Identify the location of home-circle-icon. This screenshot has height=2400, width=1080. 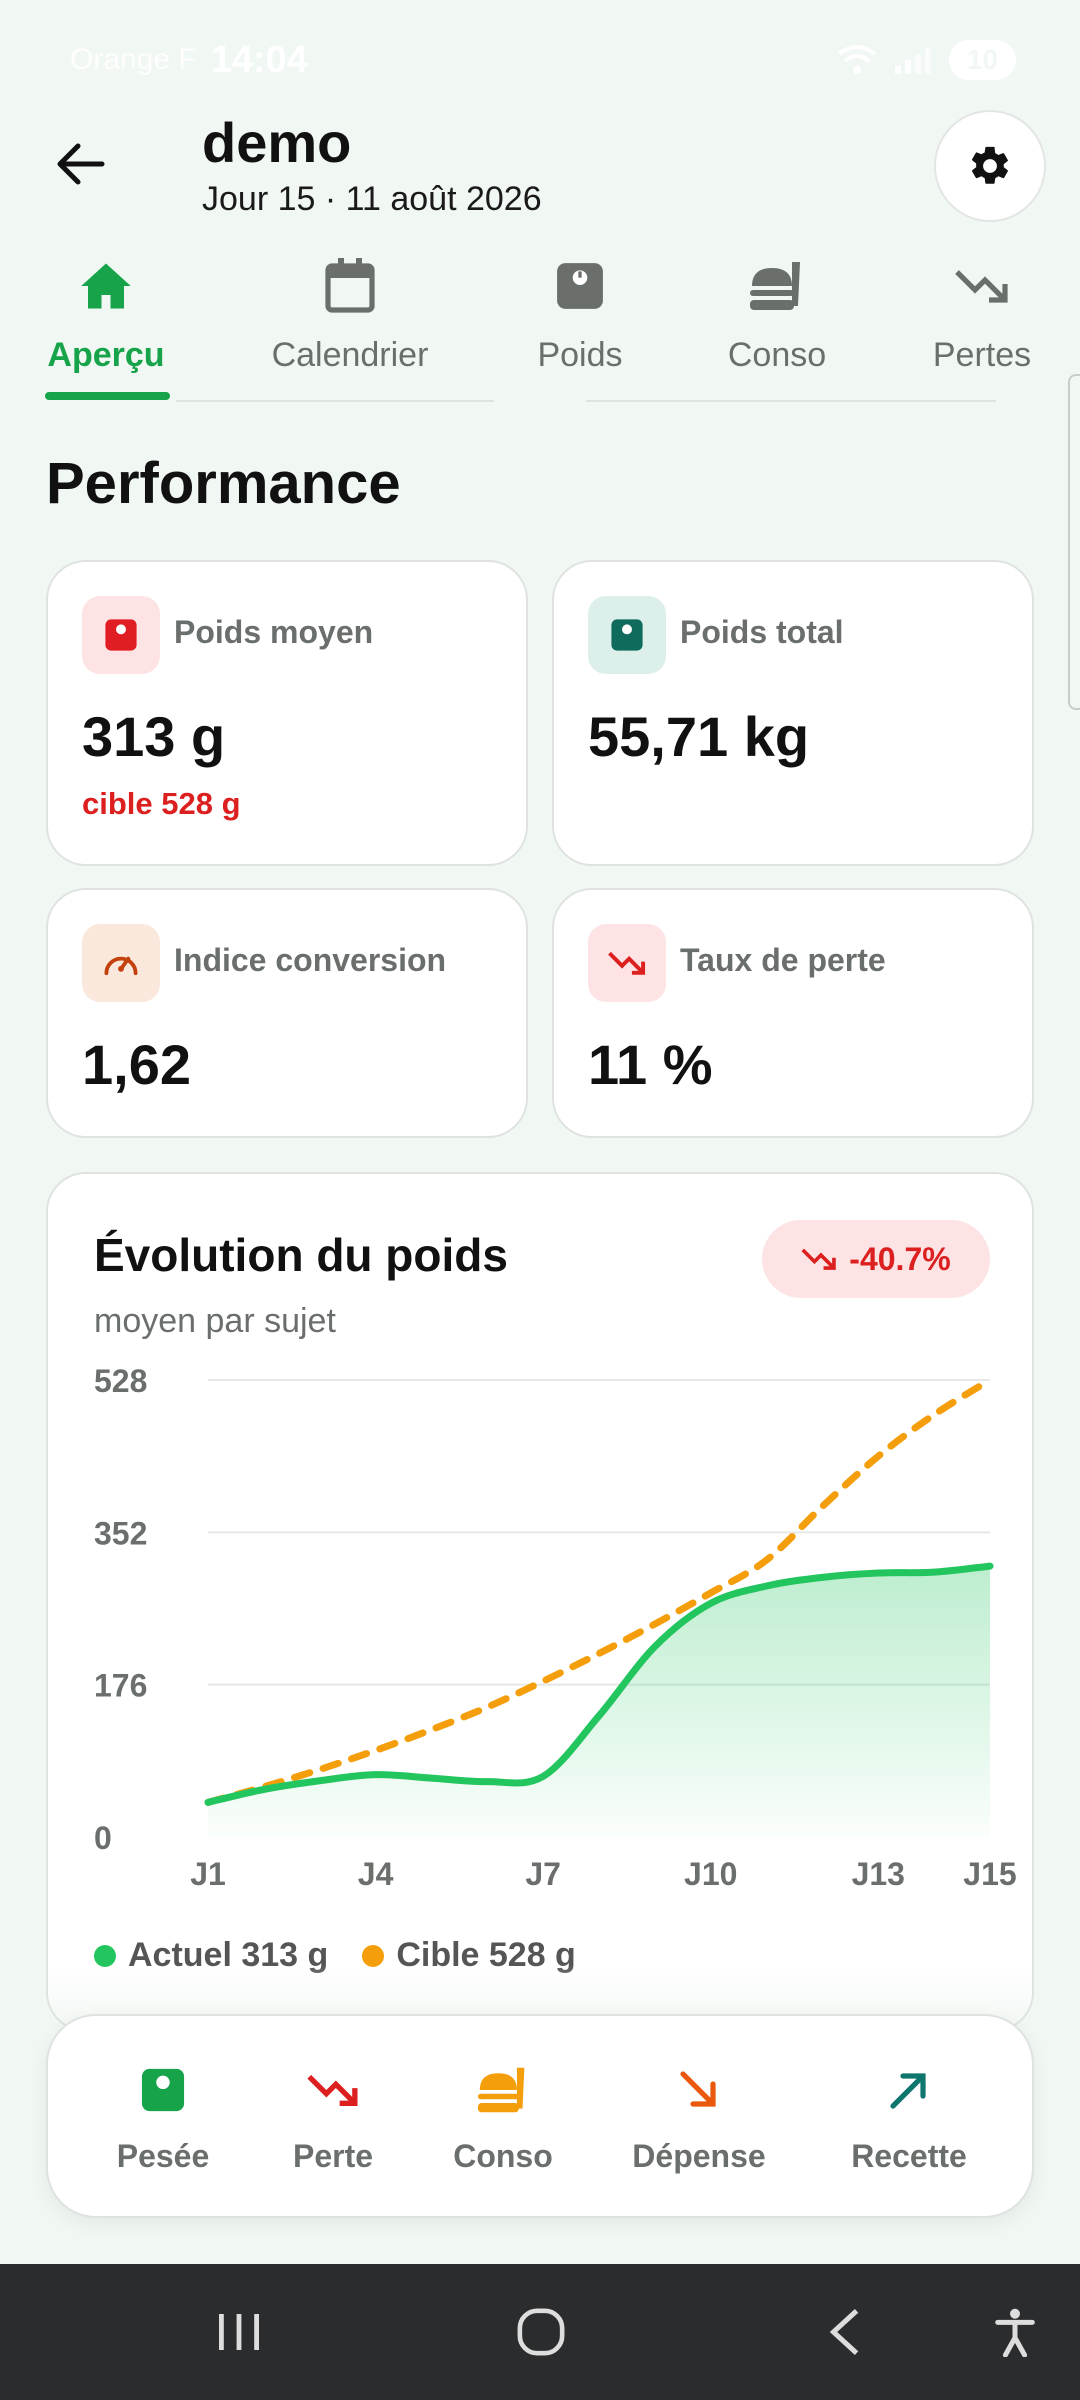
(541, 2332).